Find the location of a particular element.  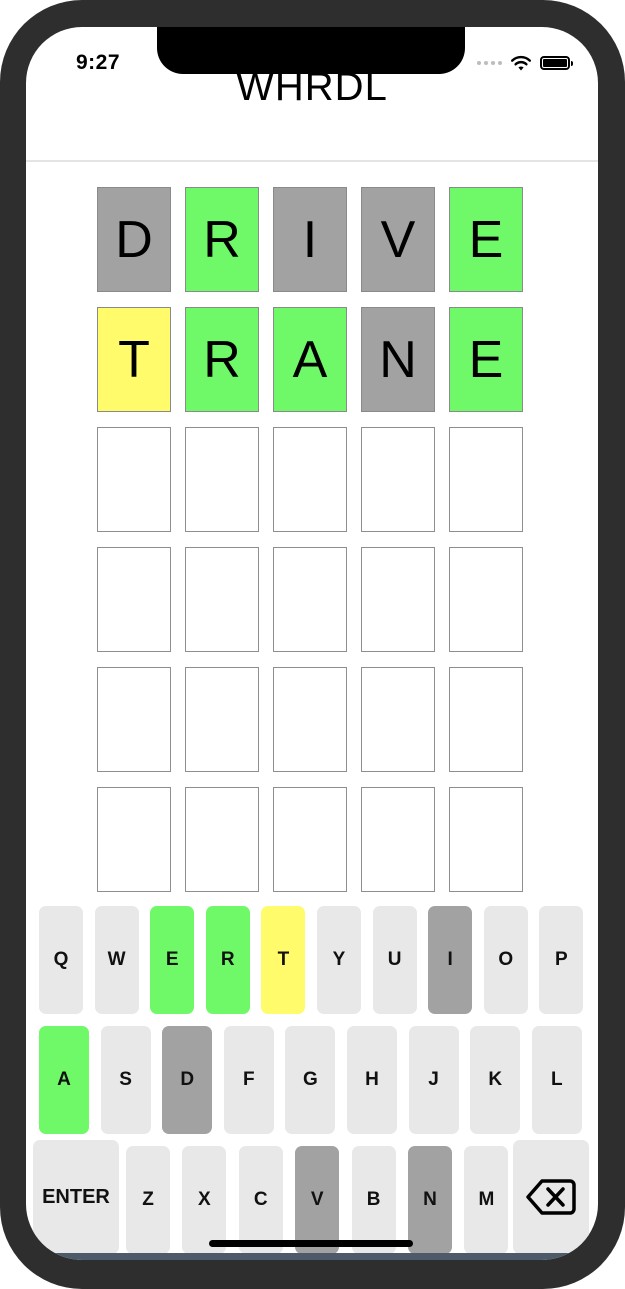

keyboard-bottom-bar is located at coordinates (312, 1256).